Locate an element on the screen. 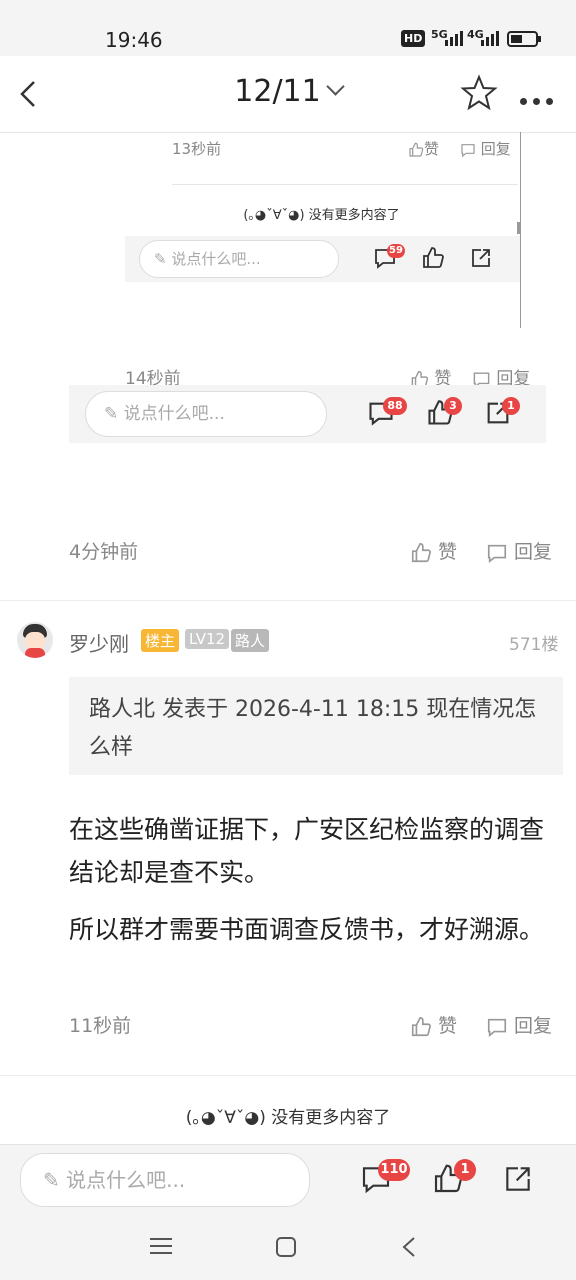 The image size is (576, 1280). comment-count-badge: 110 is located at coordinates (394, 1170).